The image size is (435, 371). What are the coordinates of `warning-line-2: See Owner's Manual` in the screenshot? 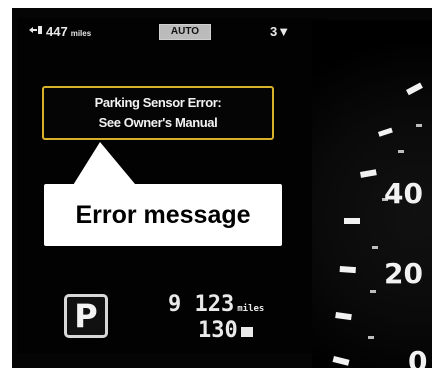 It's located at (158, 122).